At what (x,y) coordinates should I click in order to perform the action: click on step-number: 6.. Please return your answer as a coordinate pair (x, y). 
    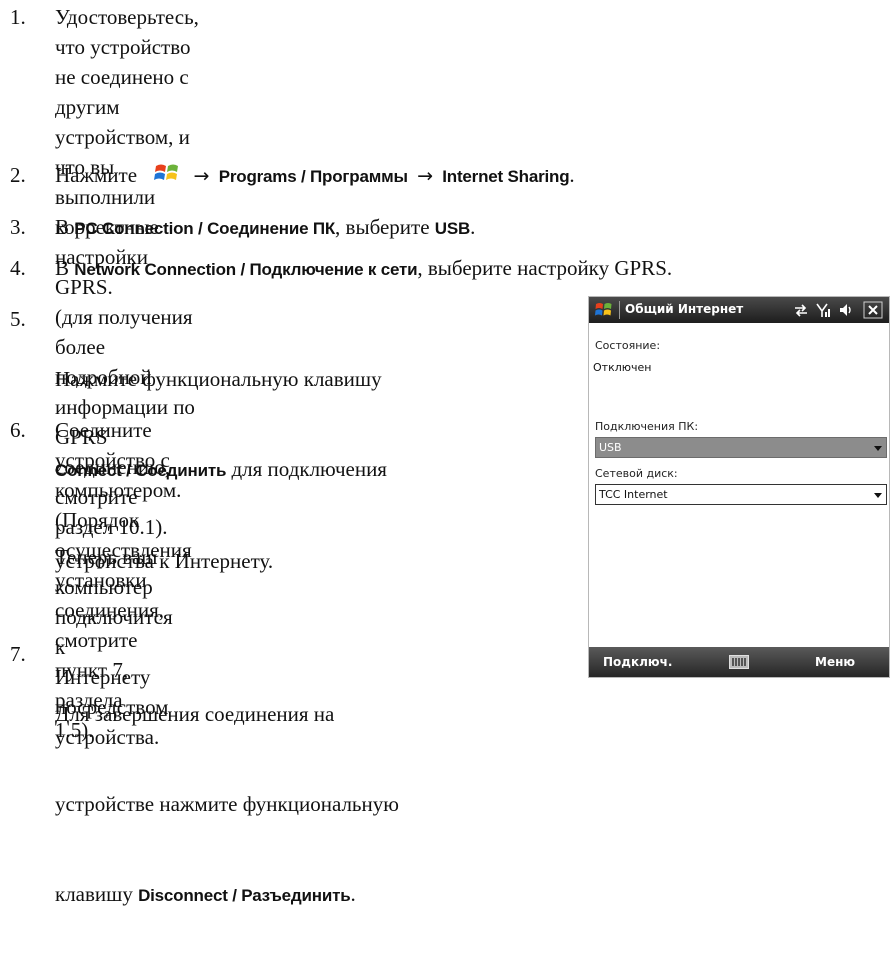
    Looking at the image, I should click on (18, 430).